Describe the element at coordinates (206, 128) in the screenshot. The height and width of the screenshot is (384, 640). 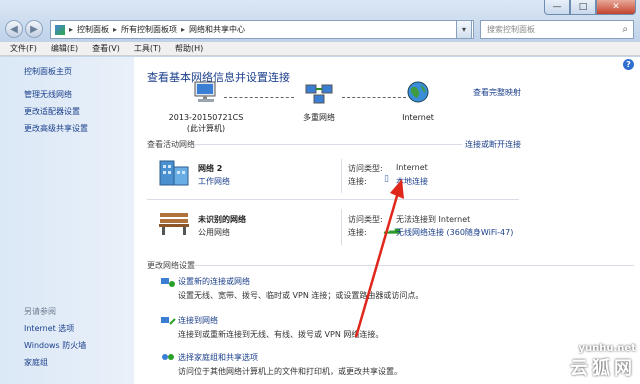
I see `computer-sub: (此计算机)` at that location.